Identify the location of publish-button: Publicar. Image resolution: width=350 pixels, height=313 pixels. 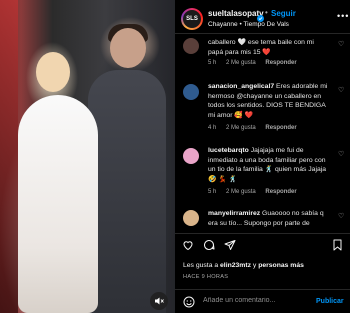
(330, 301).